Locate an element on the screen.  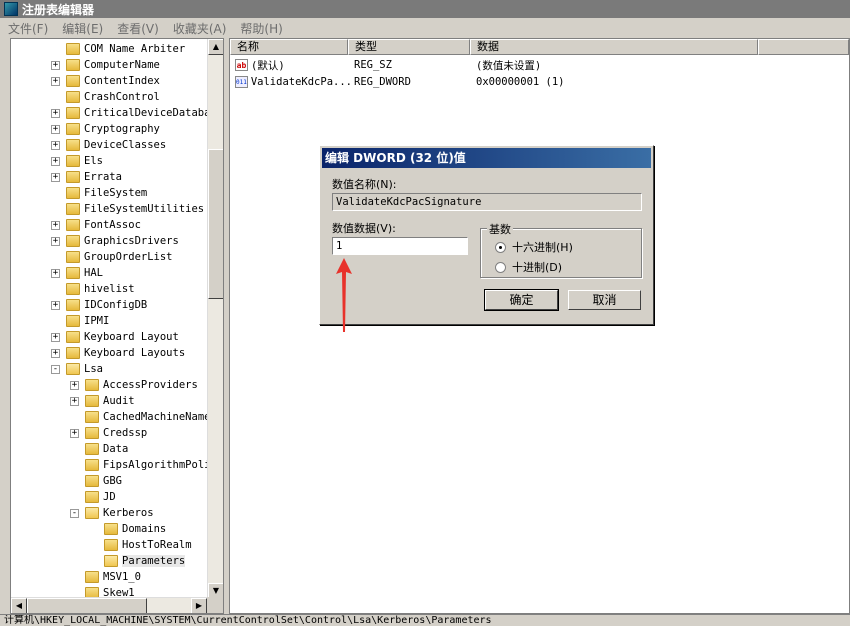
tree-item-label: ComputerName is located at coordinates (122, 65).